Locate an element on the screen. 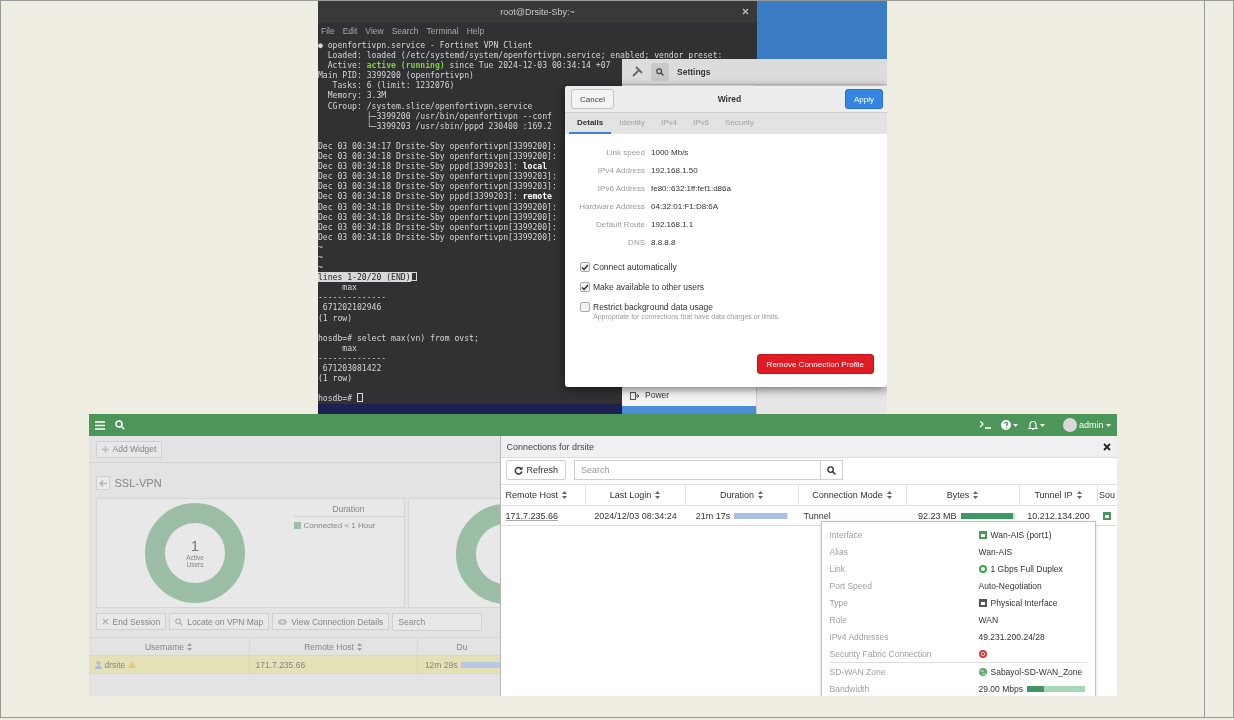 This screenshot has width=1234, height=720. toolbar-button: View Connection Details is located at coordinates (331, 621).